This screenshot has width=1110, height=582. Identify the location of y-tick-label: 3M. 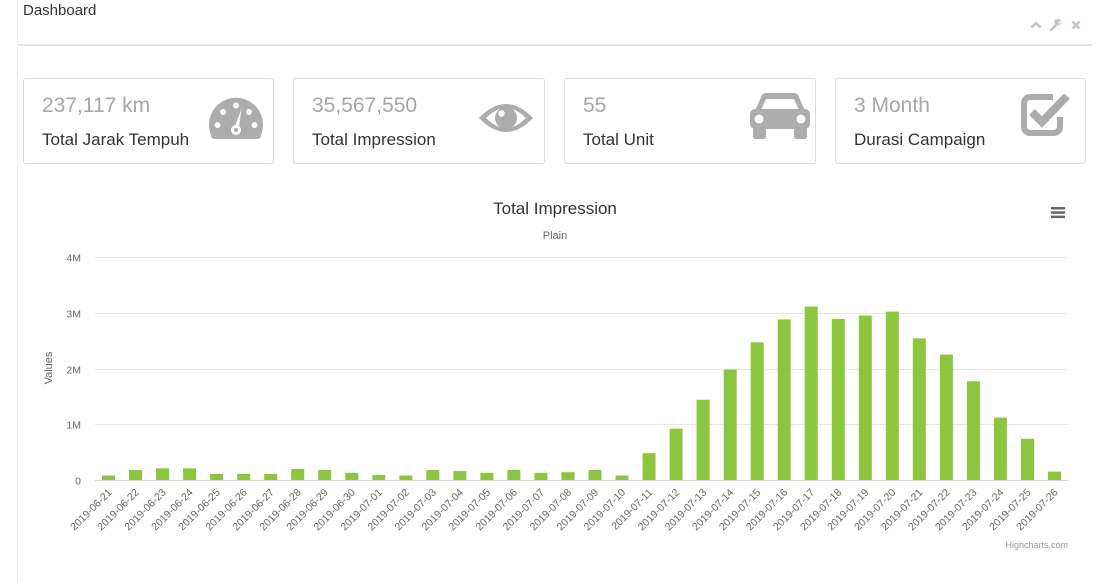
(73, 315).